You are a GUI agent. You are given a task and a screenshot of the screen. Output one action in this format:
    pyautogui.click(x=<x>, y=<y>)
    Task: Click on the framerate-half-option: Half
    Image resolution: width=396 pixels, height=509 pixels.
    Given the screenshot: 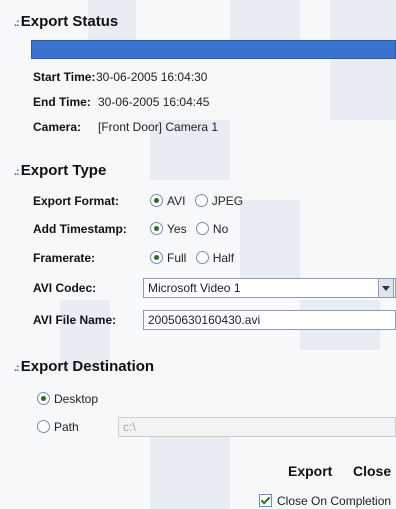 What is the action you would take?
    pyautogui.click(x=215, y=258)
    